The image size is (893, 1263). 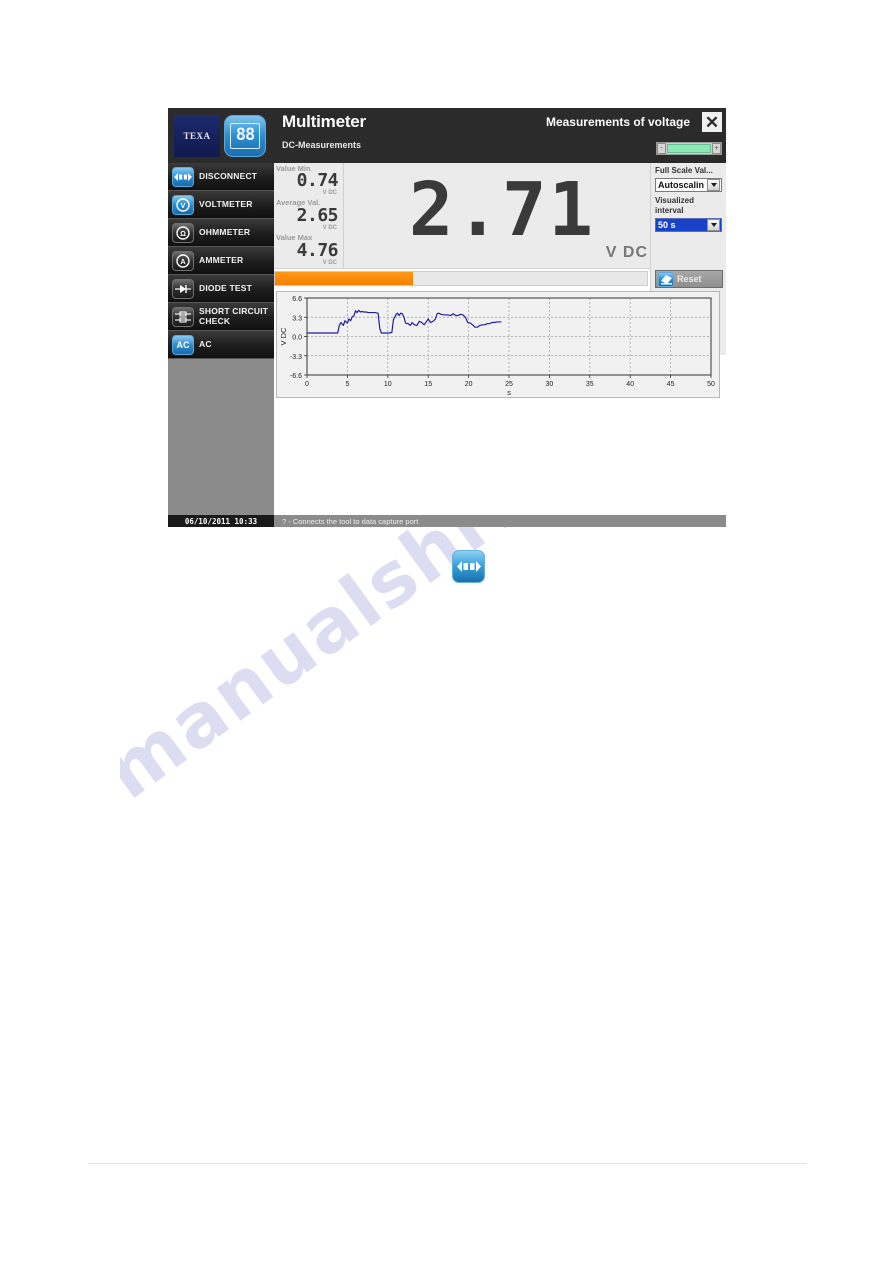 I want to click on seven-segment-digits: 88, so click(x=245, y=135).